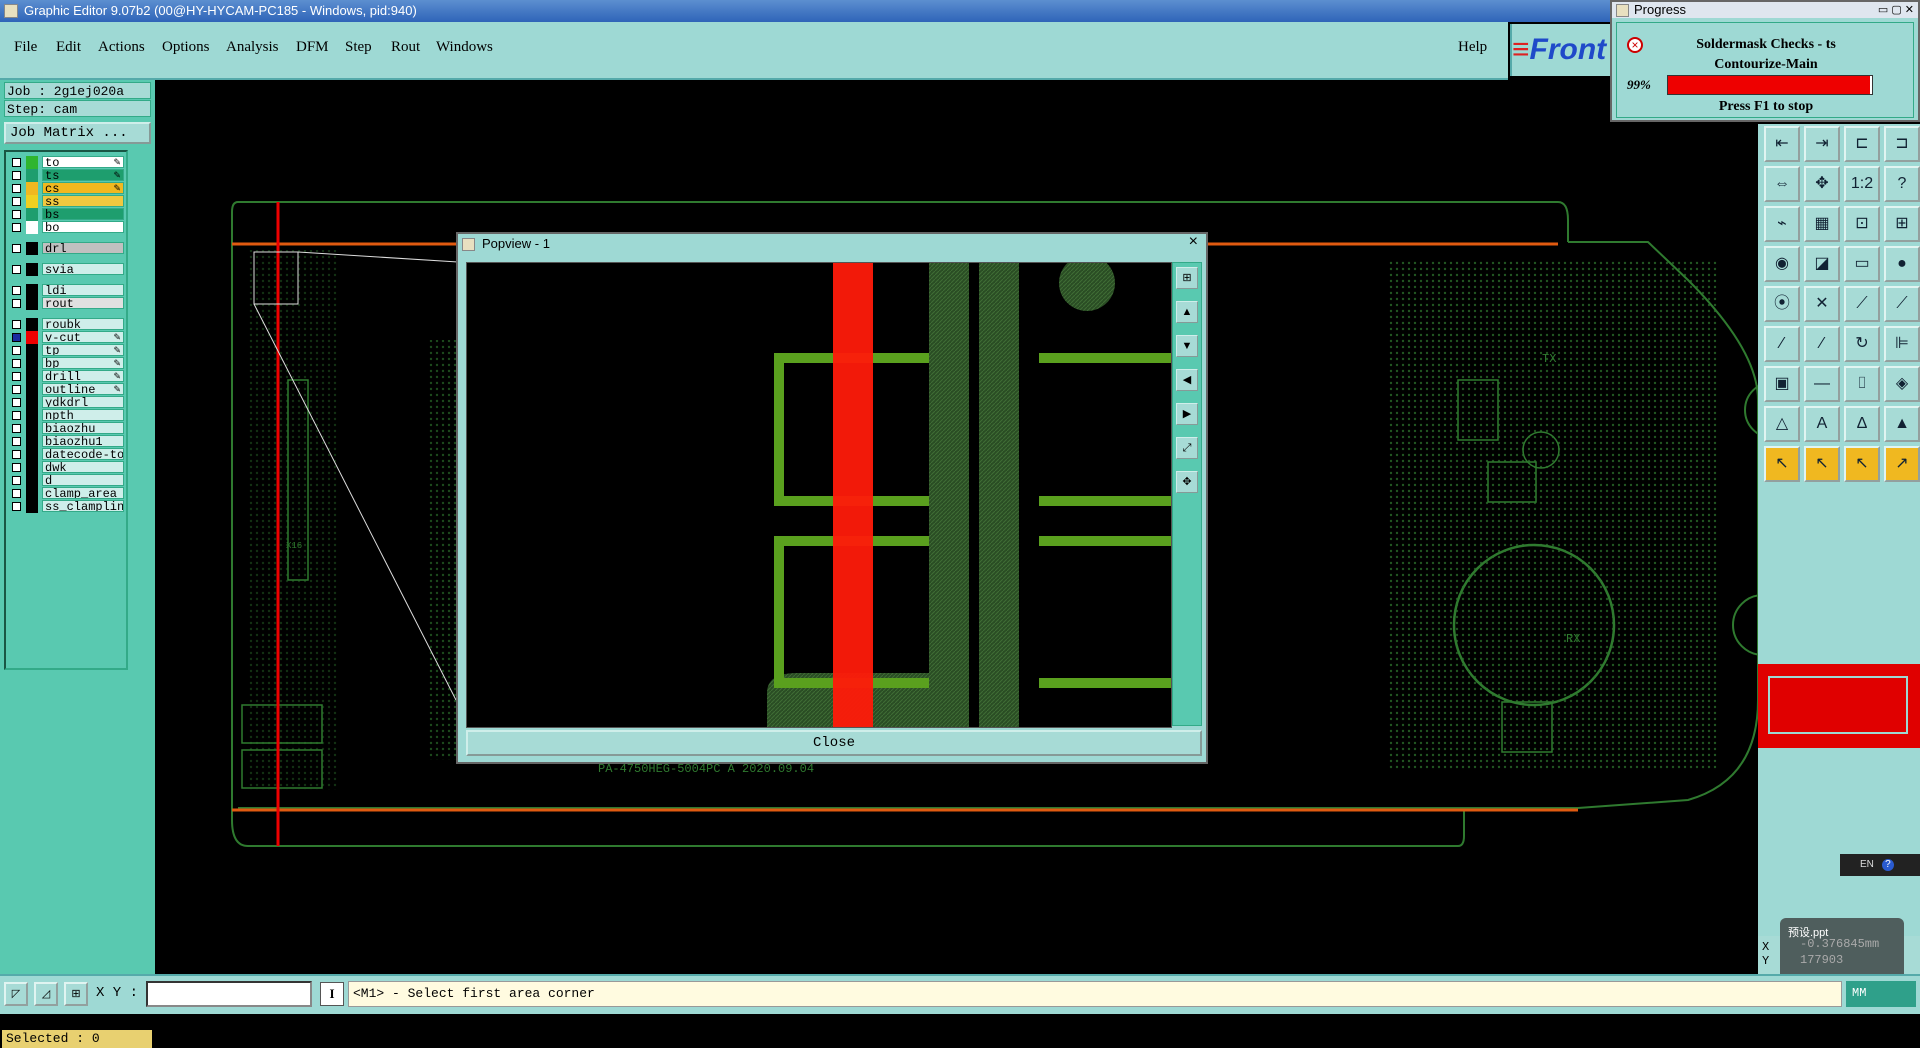  What do you see at coordinates (1822, 464) in the screenshot?
I see `pointer-alt-icon: ↖` at bounding box center [1822, 464].